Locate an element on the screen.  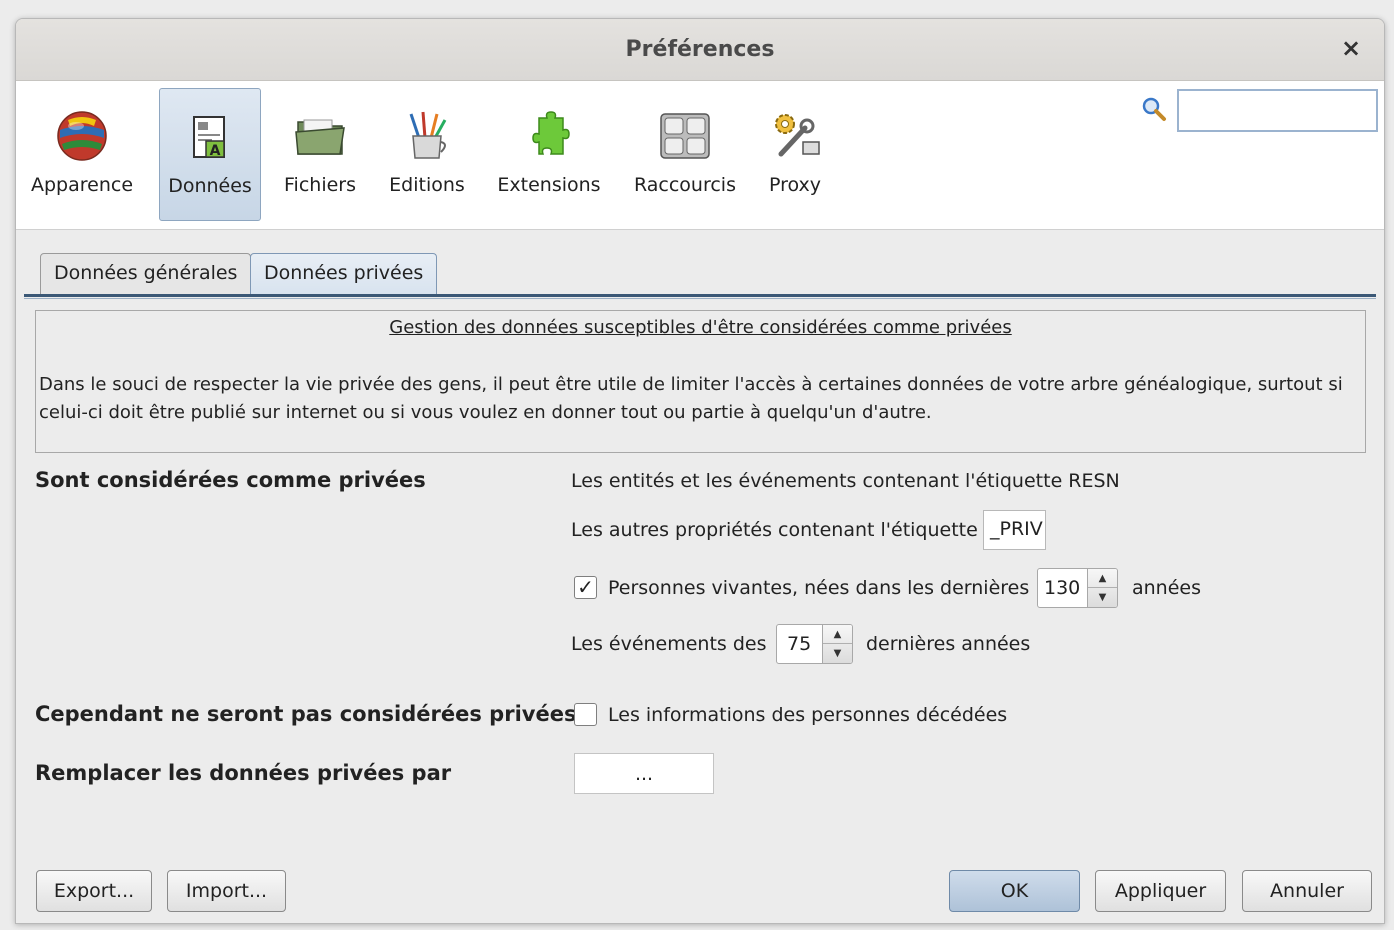
toolbar-item-donnees: A Données is located at coordinates (210, 154).